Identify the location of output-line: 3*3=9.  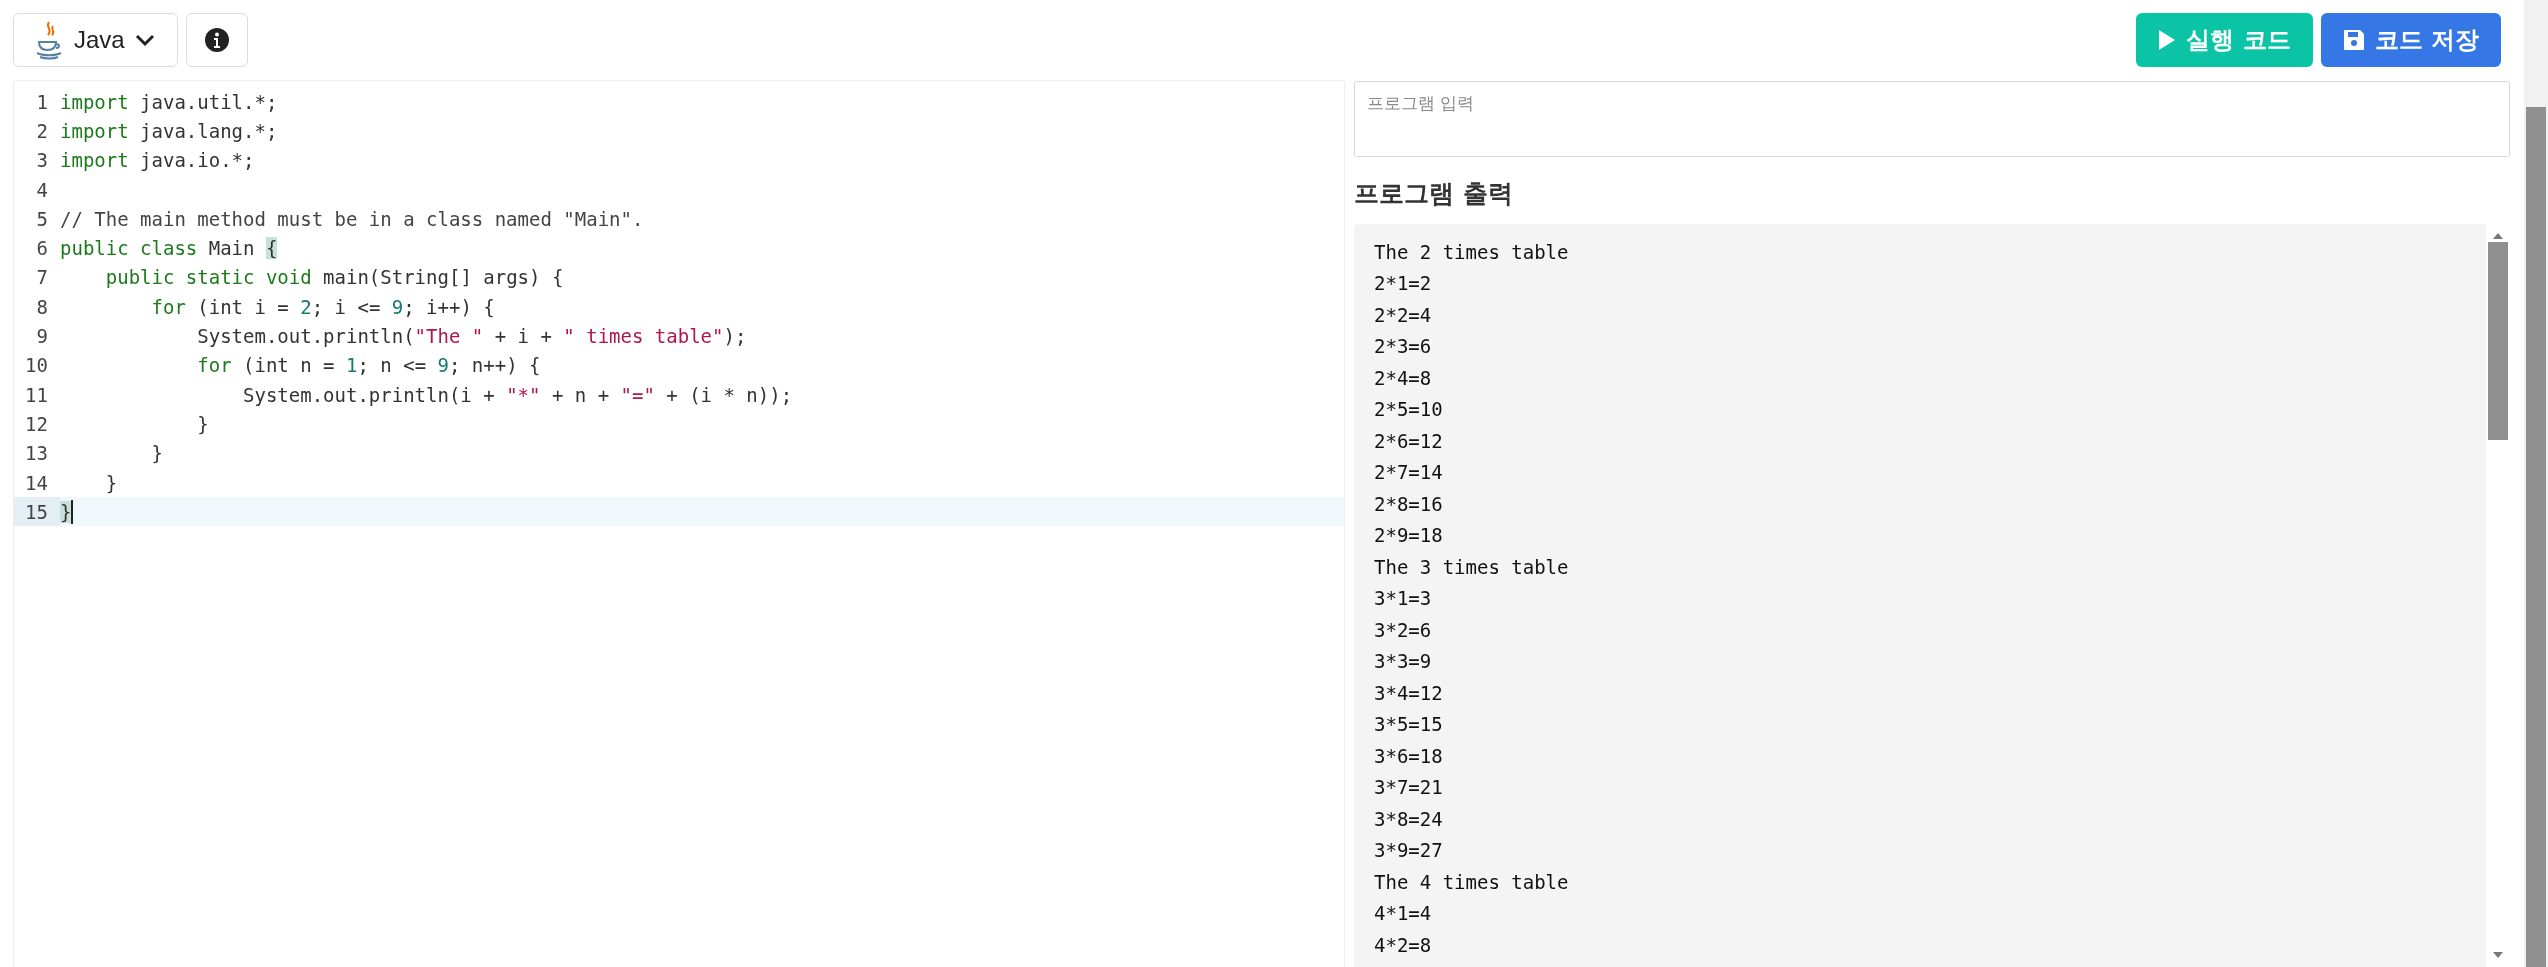
(1403, 662).